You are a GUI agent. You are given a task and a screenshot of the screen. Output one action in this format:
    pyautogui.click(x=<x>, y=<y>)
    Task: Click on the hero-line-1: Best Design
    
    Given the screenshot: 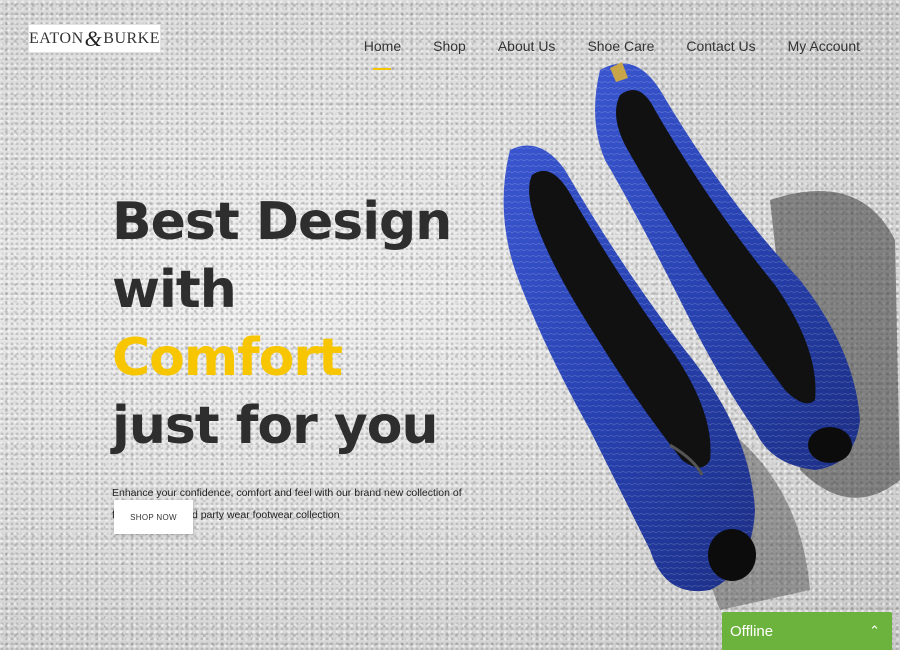 What is the action you would take?
    pyautogui.click(x=282, y=222)
    